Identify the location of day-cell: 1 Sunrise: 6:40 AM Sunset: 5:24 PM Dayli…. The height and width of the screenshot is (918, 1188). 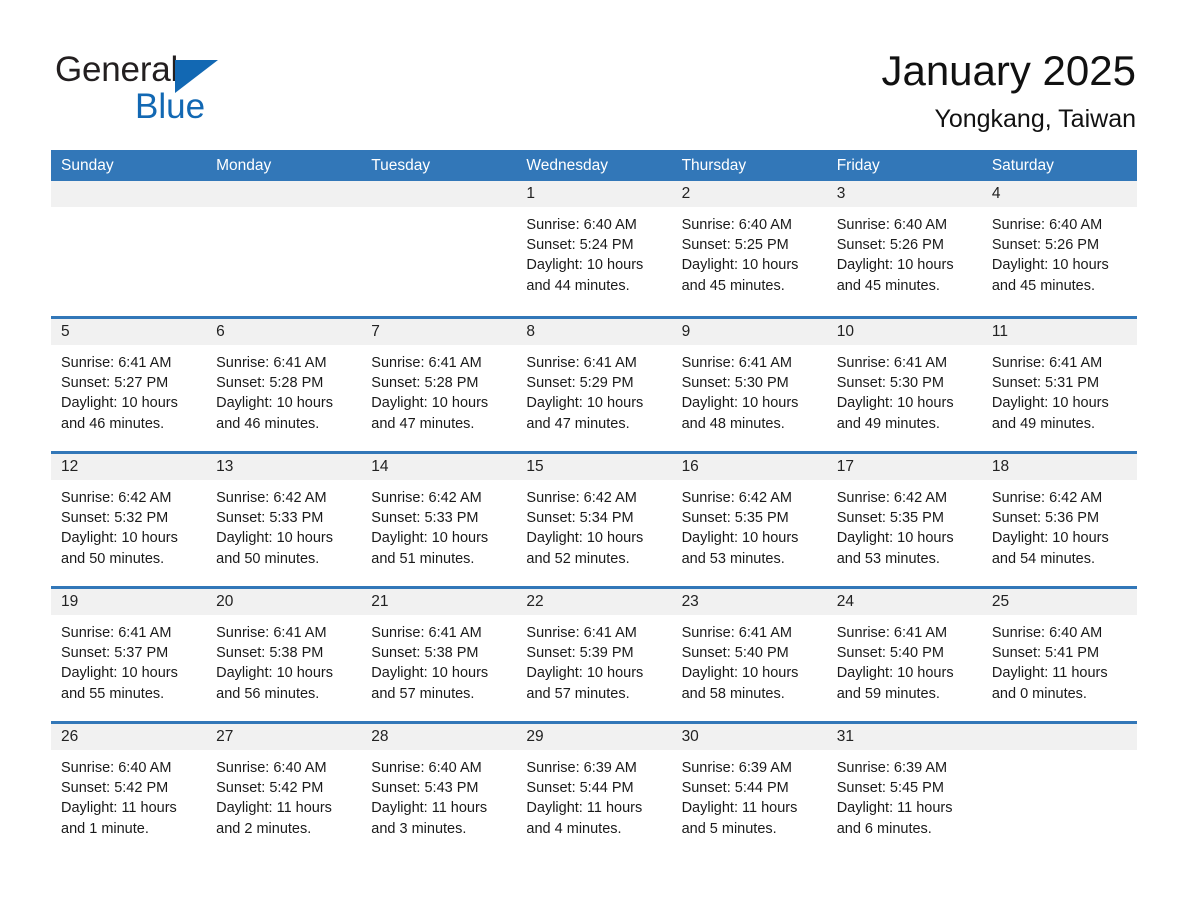
(594, 248).